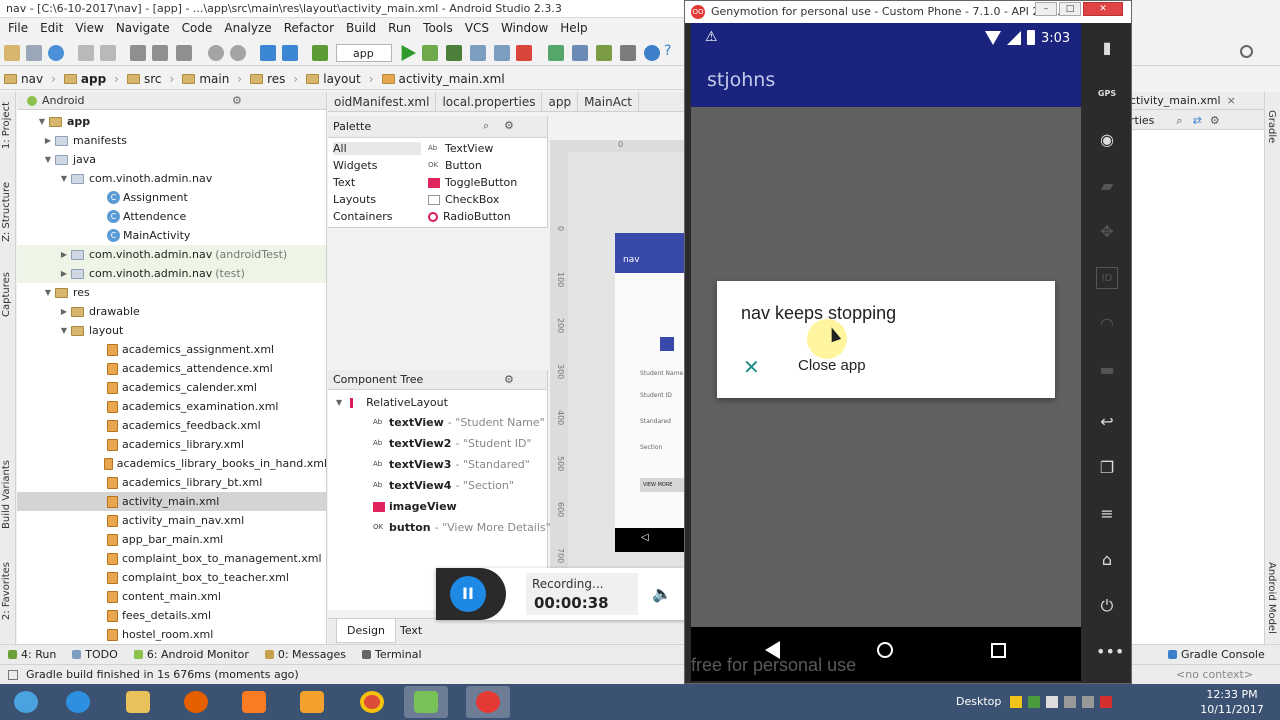 Image resolution: width=1280 pixels, height=720 pixels. I want to click on find-icon, so click(216, 53).